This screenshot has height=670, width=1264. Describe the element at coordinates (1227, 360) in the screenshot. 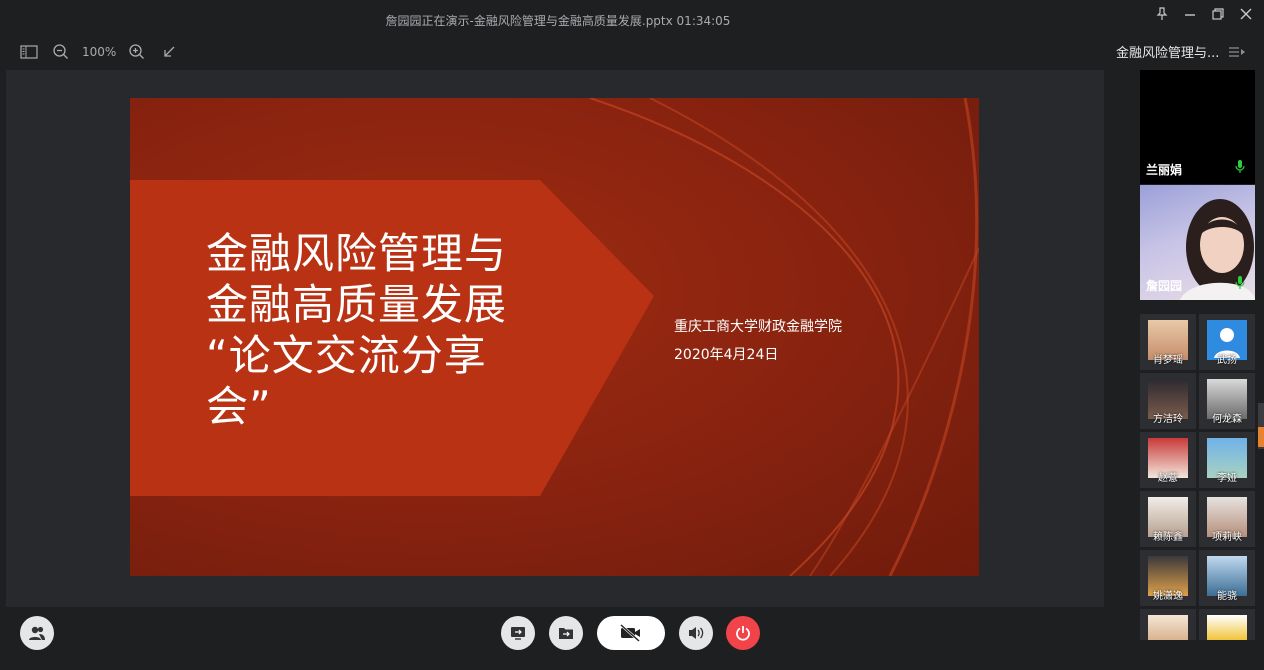

I see `attendee-name: 武扬` at that location.